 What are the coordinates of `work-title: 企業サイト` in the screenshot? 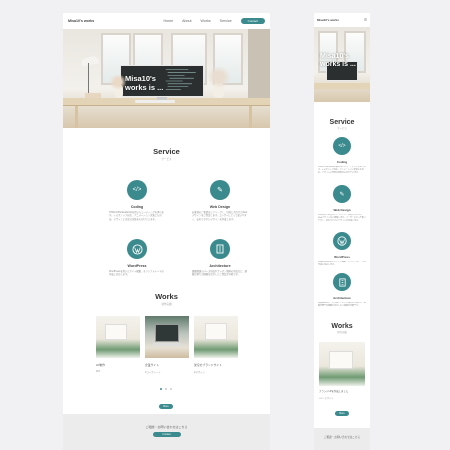 It's located at (152, 365).